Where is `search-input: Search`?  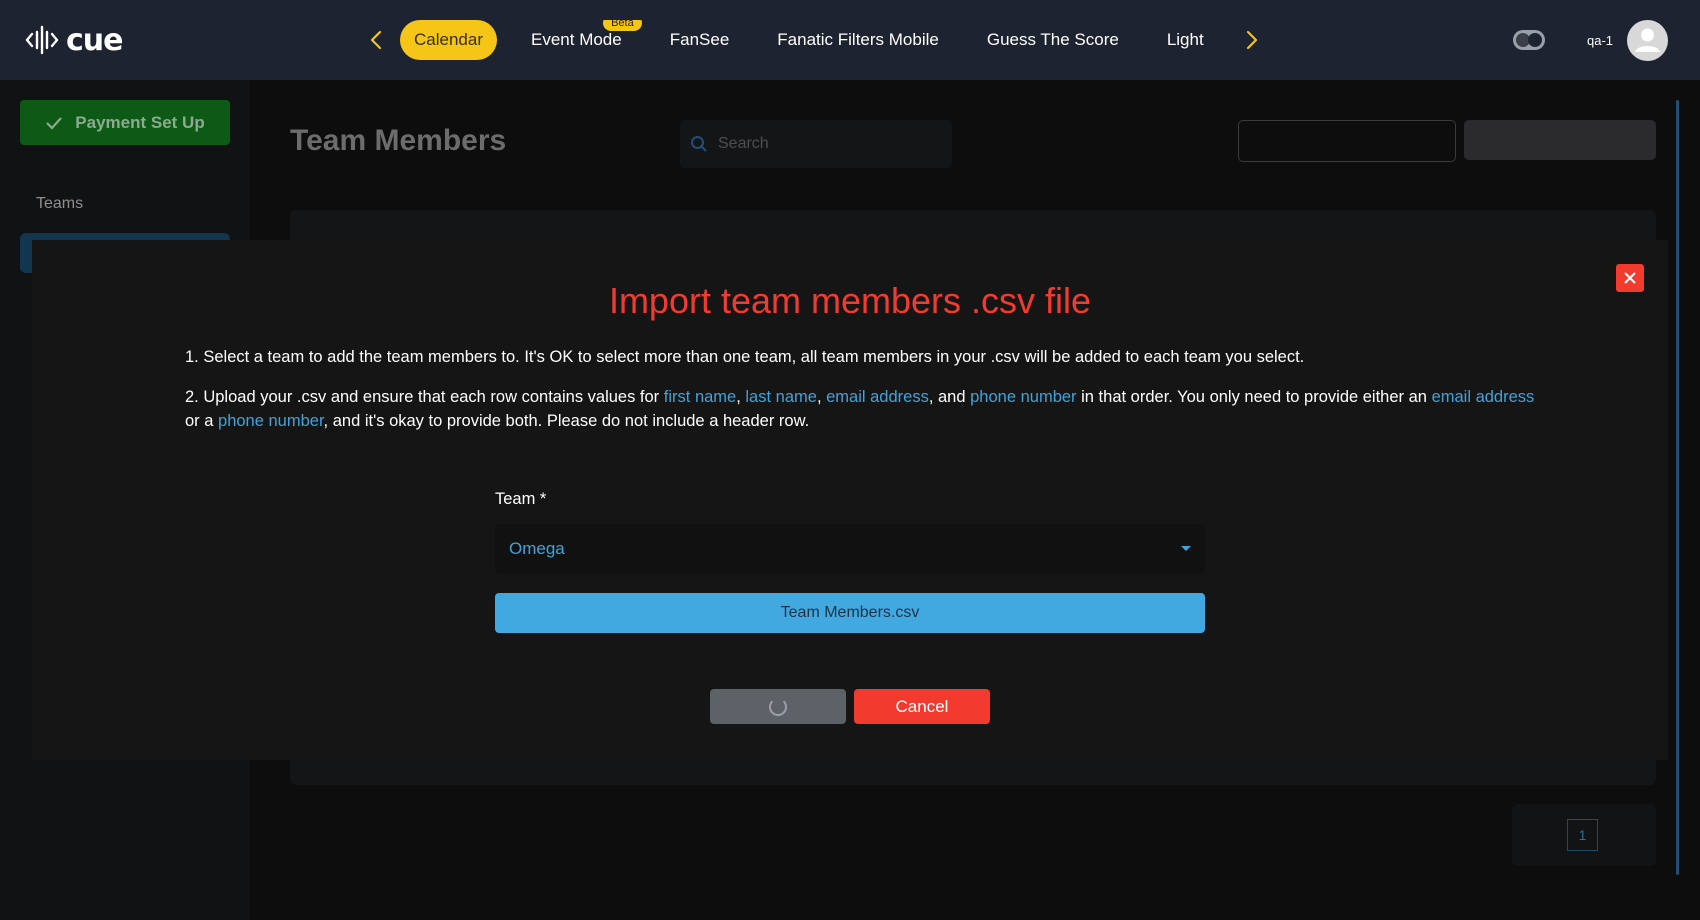
search-input: Search is located at coordinates (816, 144).